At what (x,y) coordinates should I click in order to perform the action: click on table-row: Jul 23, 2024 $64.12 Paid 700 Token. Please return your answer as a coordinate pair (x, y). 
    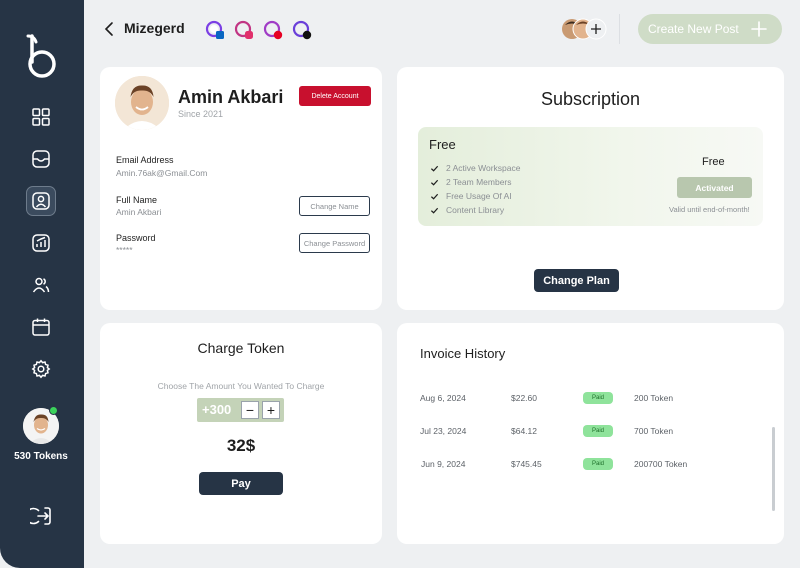
    Looking at the image, I should click on (590, 433).